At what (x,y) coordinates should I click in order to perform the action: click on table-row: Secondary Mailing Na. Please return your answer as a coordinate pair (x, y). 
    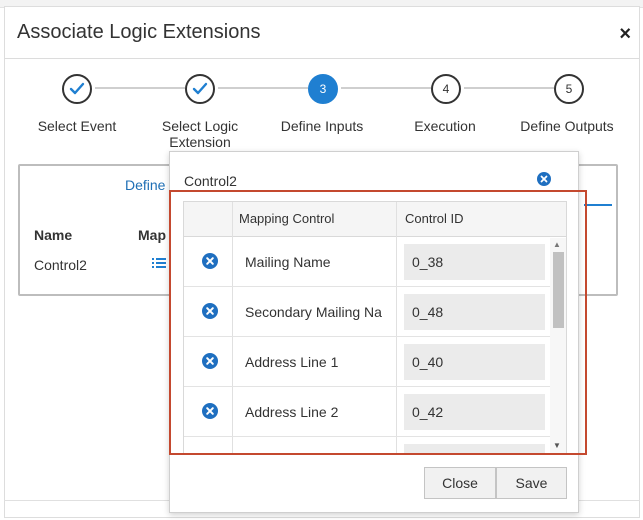
    Looking at the image, I should click on (367, 312).